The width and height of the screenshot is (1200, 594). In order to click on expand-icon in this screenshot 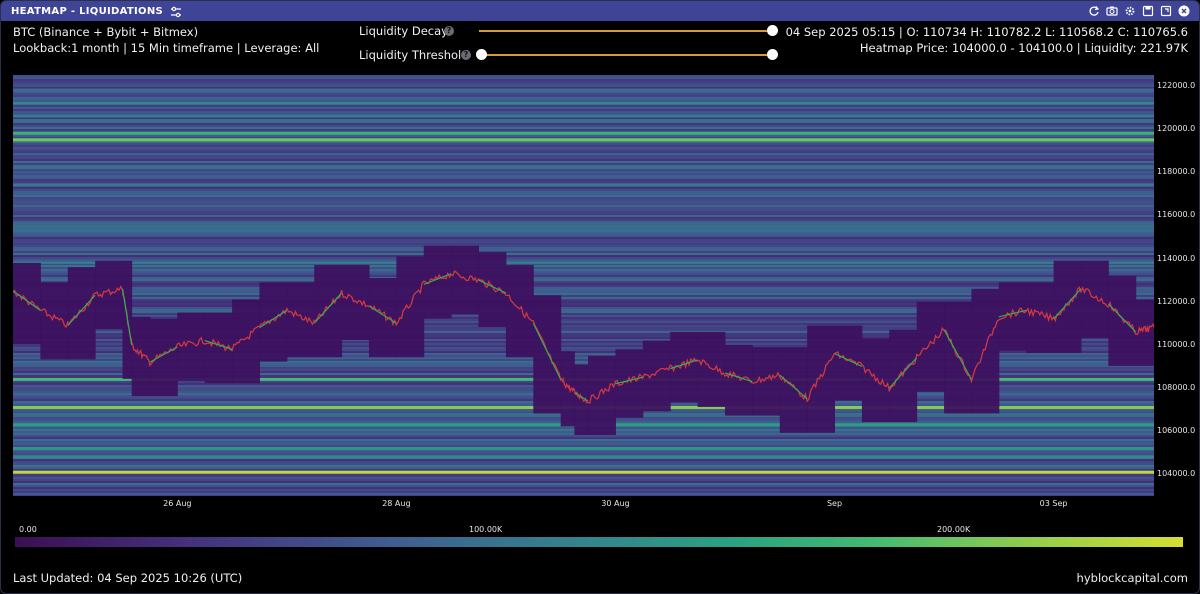, I will do `click(1166, 11)`.